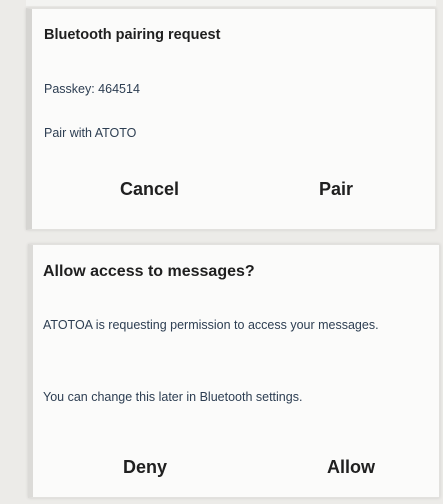 The height and width of the screenshot is (504, 443). Describe the element at coordinates (90, 133) in the screenshot. I see `pair-with-text: Pair with ATOTO` at that location.